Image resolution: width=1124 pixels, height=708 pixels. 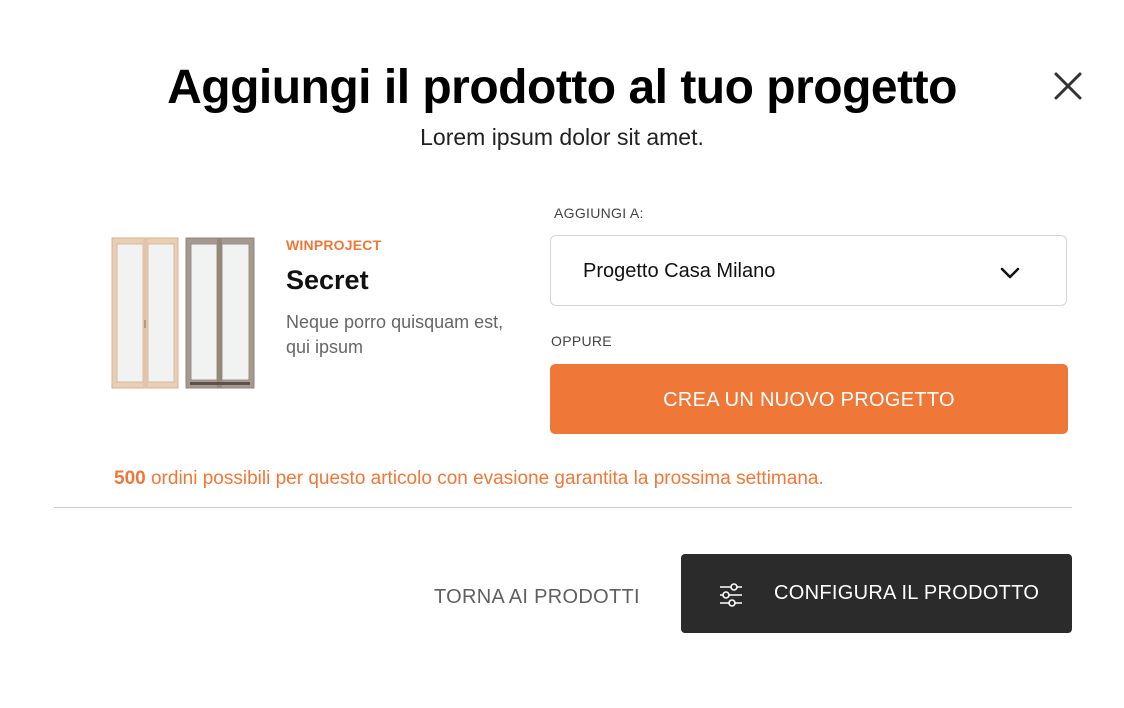 What do you see at coordinates (130, 478) in the screenshot?
I see `availability-count: 500` at bounding box center [130, 478].